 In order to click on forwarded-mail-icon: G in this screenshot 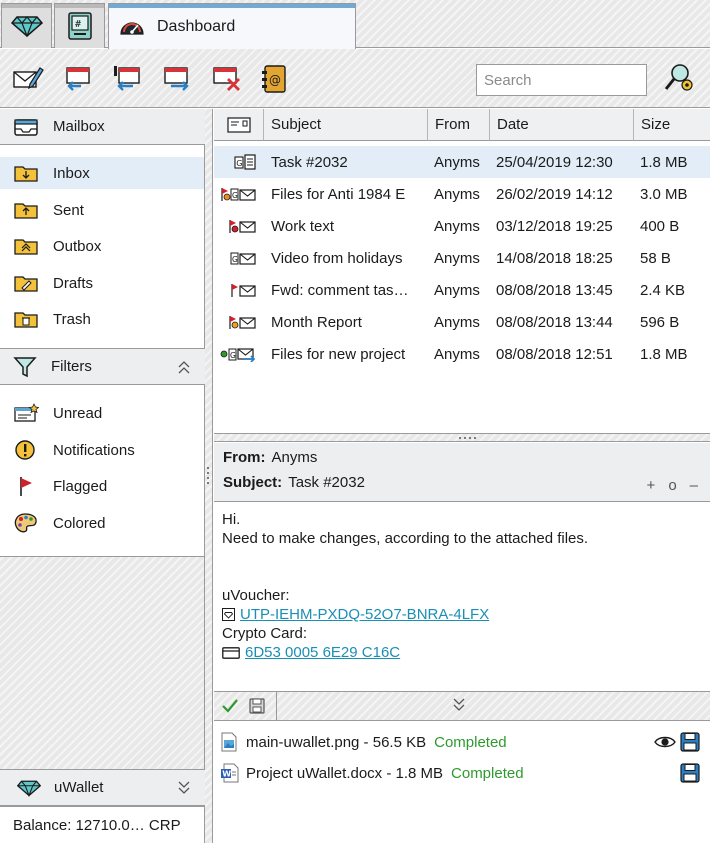, I will do `click(238, 355)`.